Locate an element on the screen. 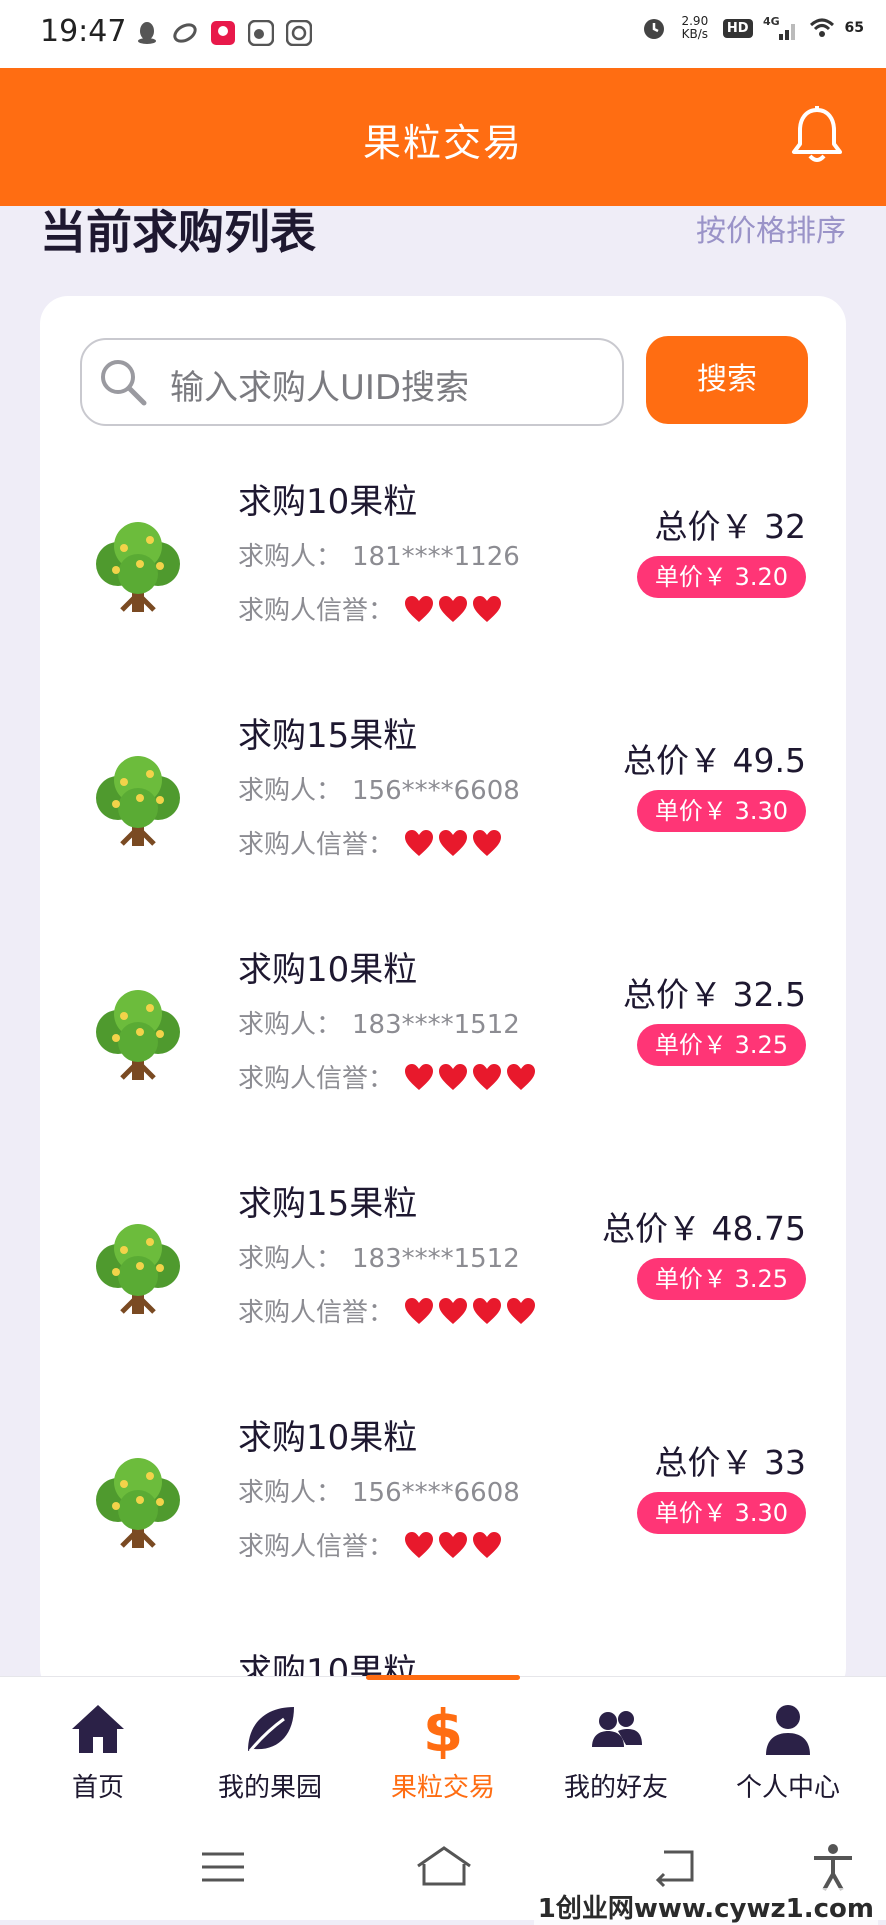 The width and height of the screenshot is (886, 1925). bottom-tab-bar: 首页 我的果园 $ 果粒交易 我的好友 个人中心 is located at coordinates (443, 1744).